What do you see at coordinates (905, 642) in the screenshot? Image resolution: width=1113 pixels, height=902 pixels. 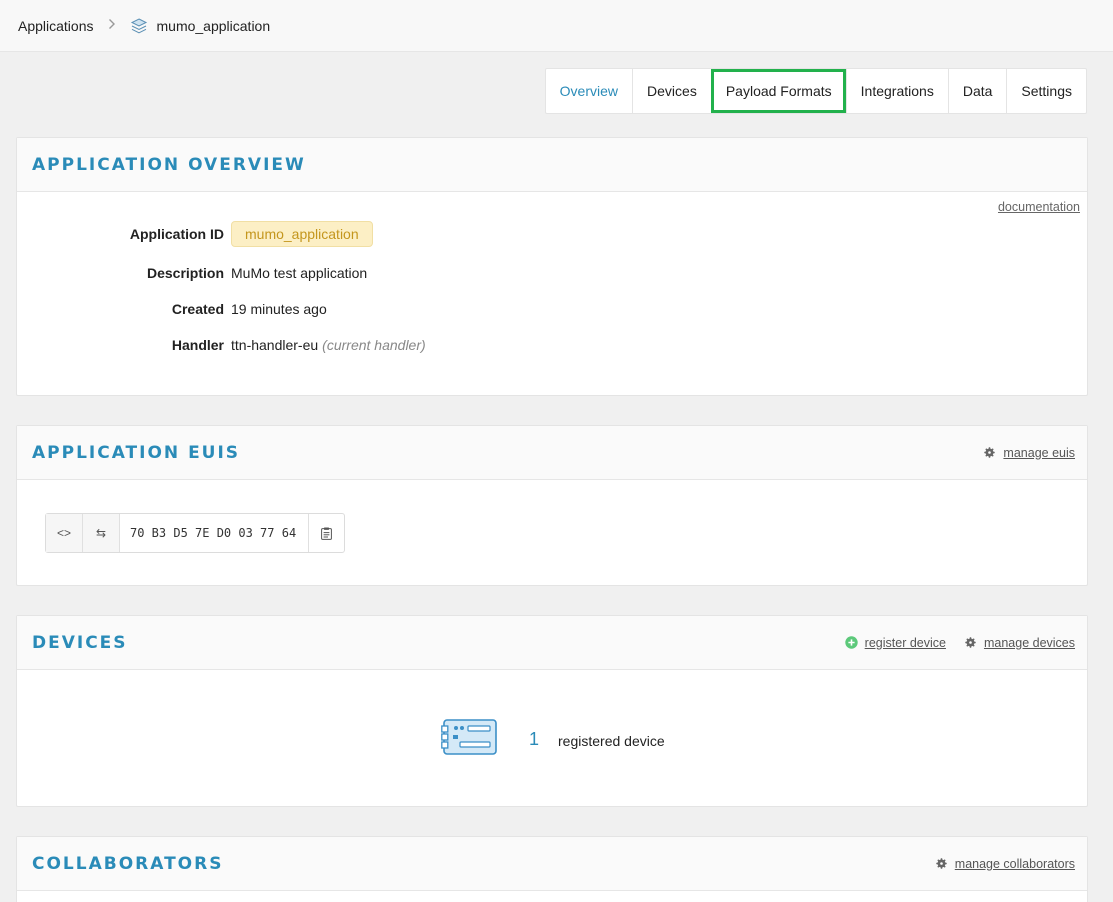 I see `register-device-label: register device` at bounding box center [905, 642].